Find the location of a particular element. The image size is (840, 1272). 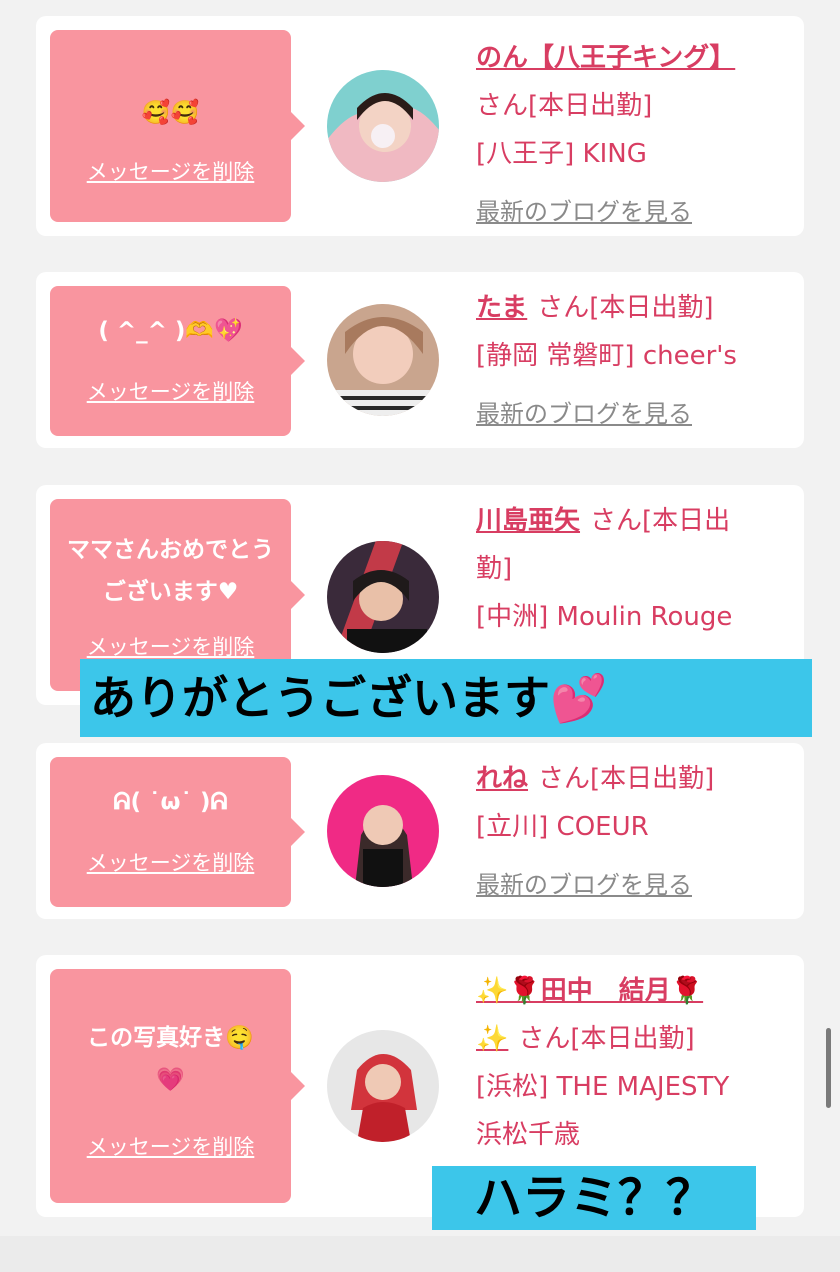

cast-info: れね さん[本日出勤] [立川] COEUR 最新のブログを見る is located at coordinates (636, 832).